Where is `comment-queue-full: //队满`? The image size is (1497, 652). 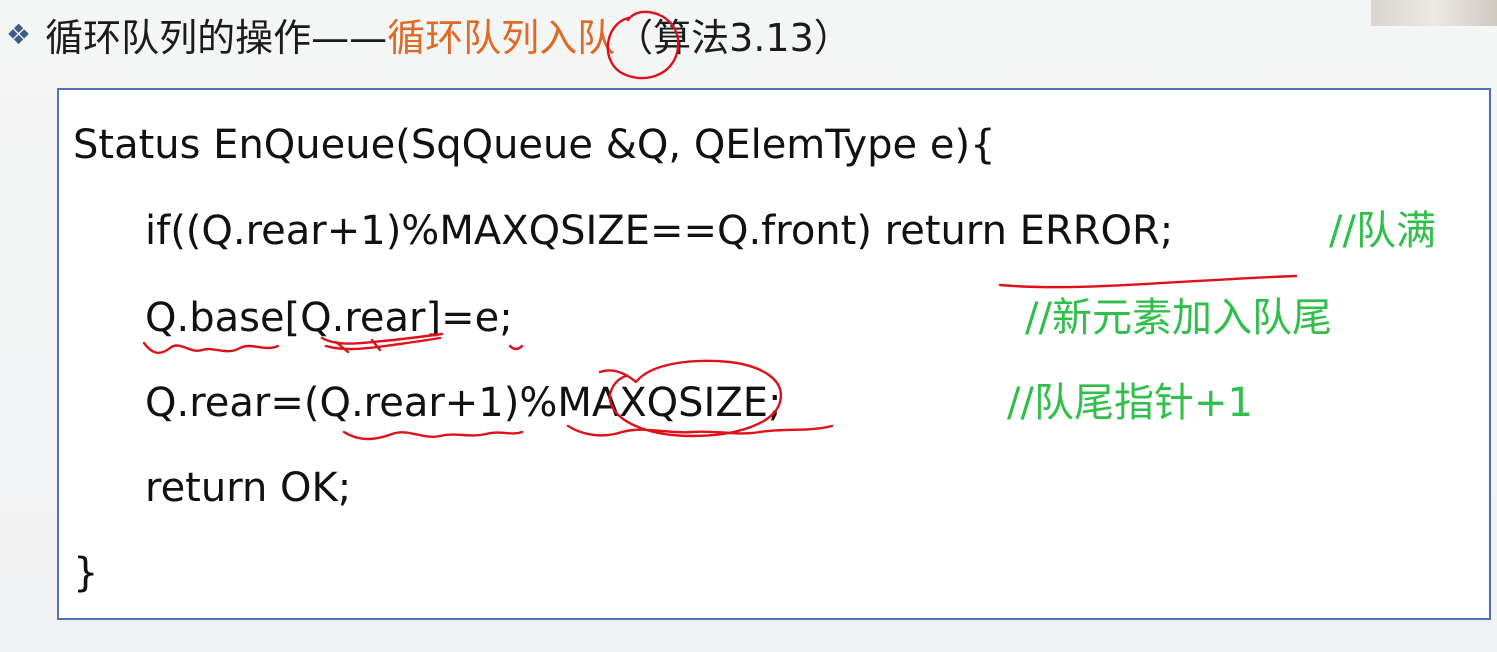
comment-queue-full: //队满 is located at coordinates (1382, 231).